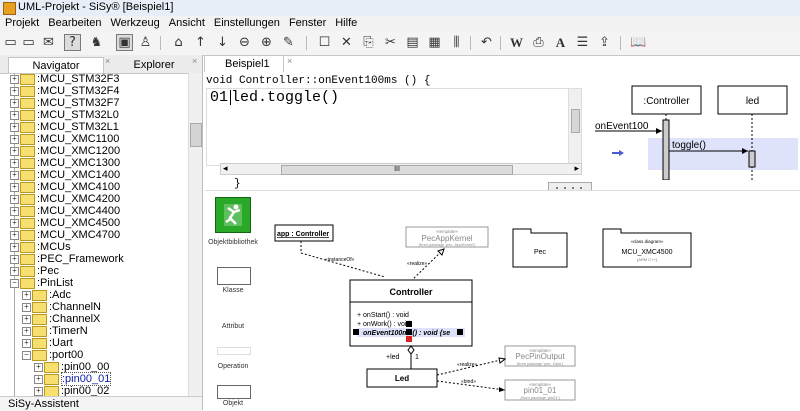 This screenshot has width=800, height=411. Describe the element at coordinates (48, 42) in the screenshot. I see `mail-icon: ✉` at that location.